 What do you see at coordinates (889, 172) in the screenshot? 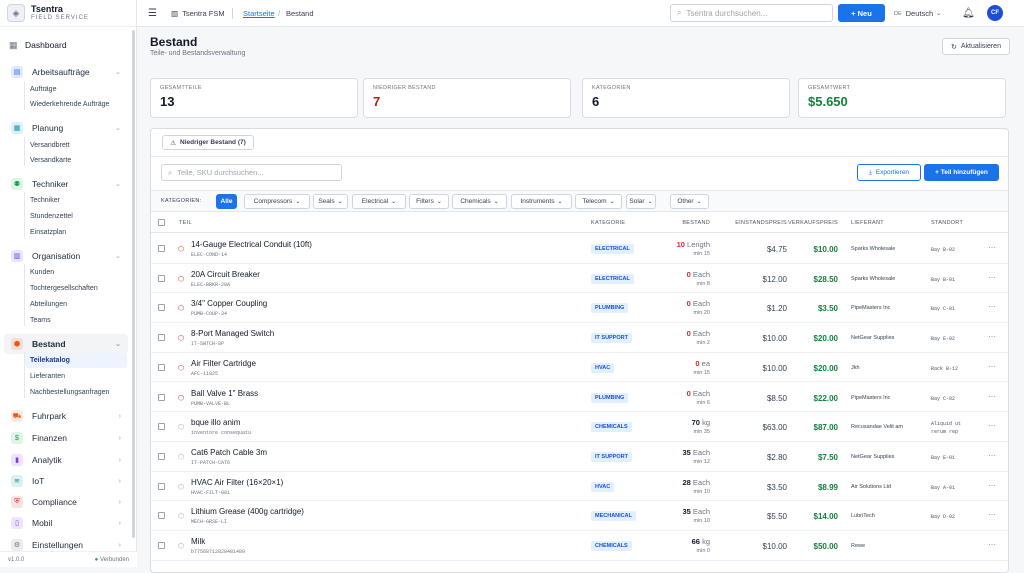
I see `export-button: ⤓ Exportieren` at bounding box center [889, 172].